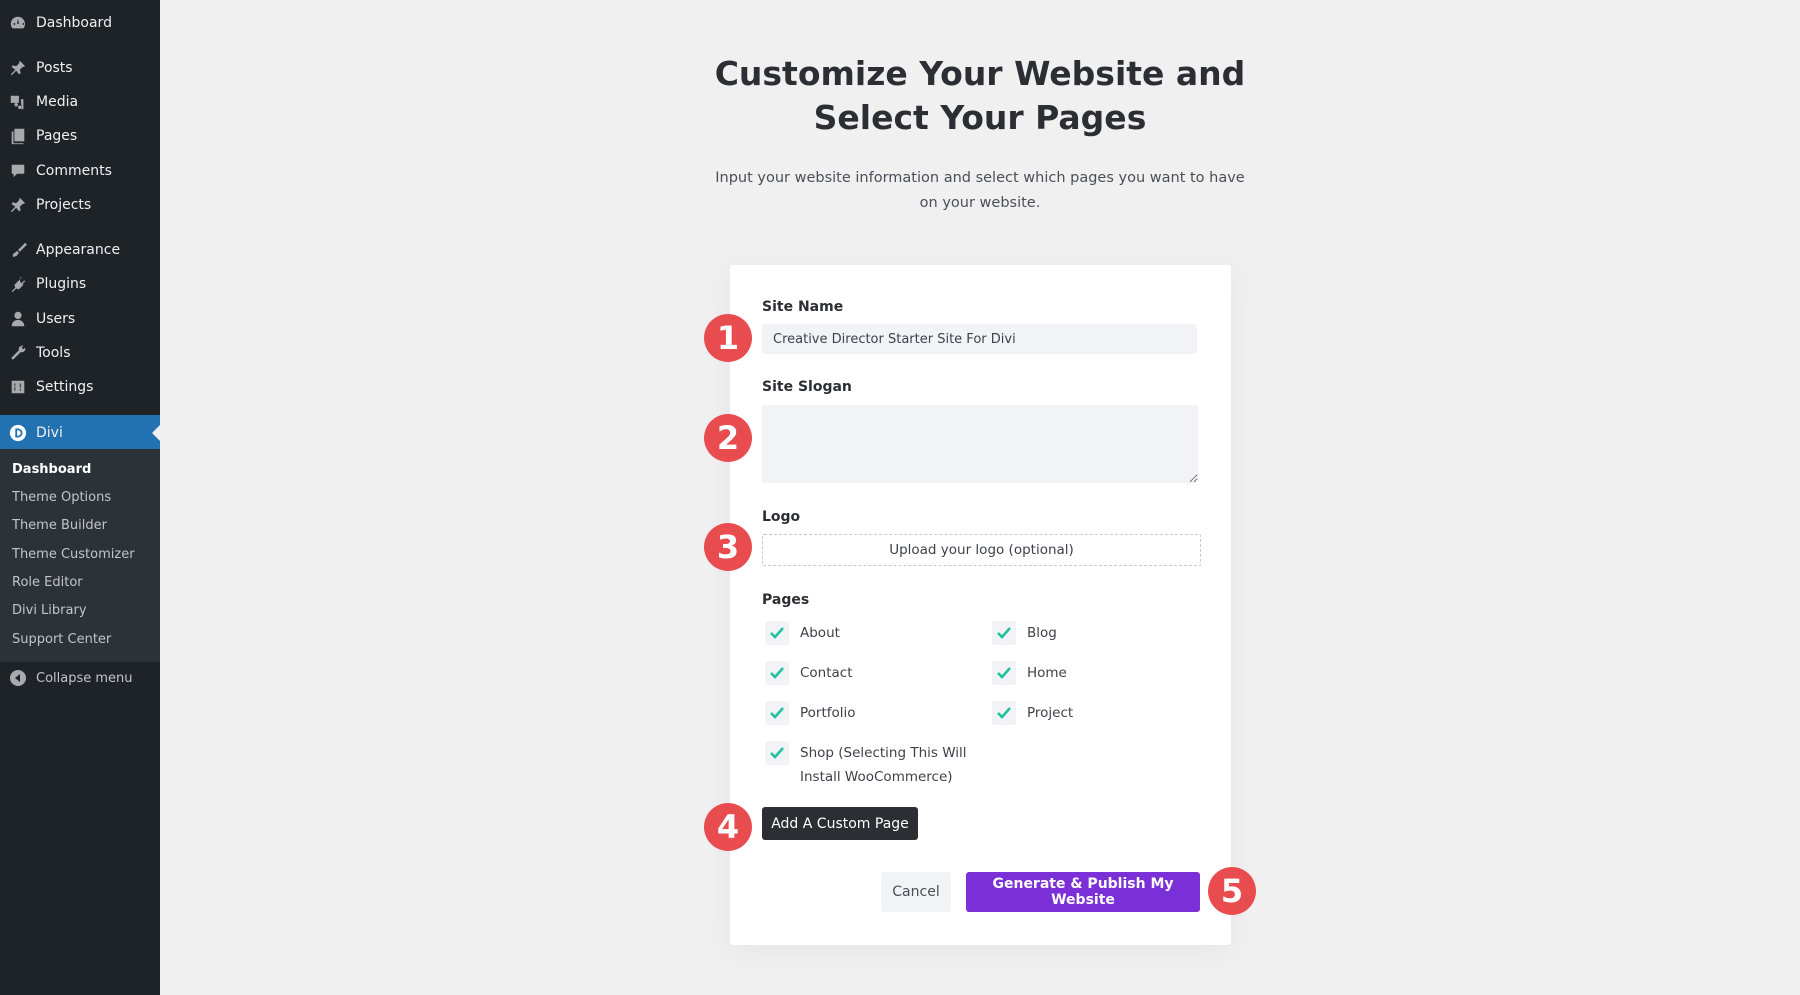 Image resolution: width=1800 pixels, height=995 pixels. Describe the element at coordinates (916, 892) in the screenshot. I see `cancel-button: Cancel` at that location.